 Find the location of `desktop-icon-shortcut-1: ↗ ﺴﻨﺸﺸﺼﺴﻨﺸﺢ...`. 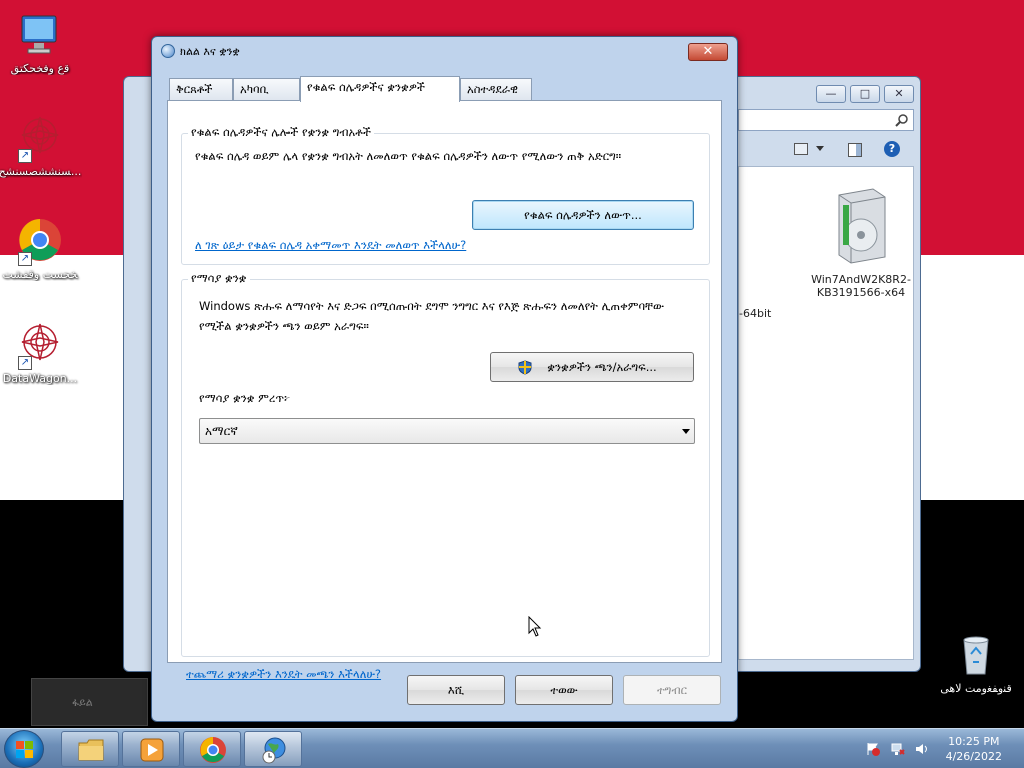

desktop-icon-shortcut-1: ↗ ﺴﻨﺸﺸﺼﺴﻨﺸﺢ... is located at coordinates (41, 145).